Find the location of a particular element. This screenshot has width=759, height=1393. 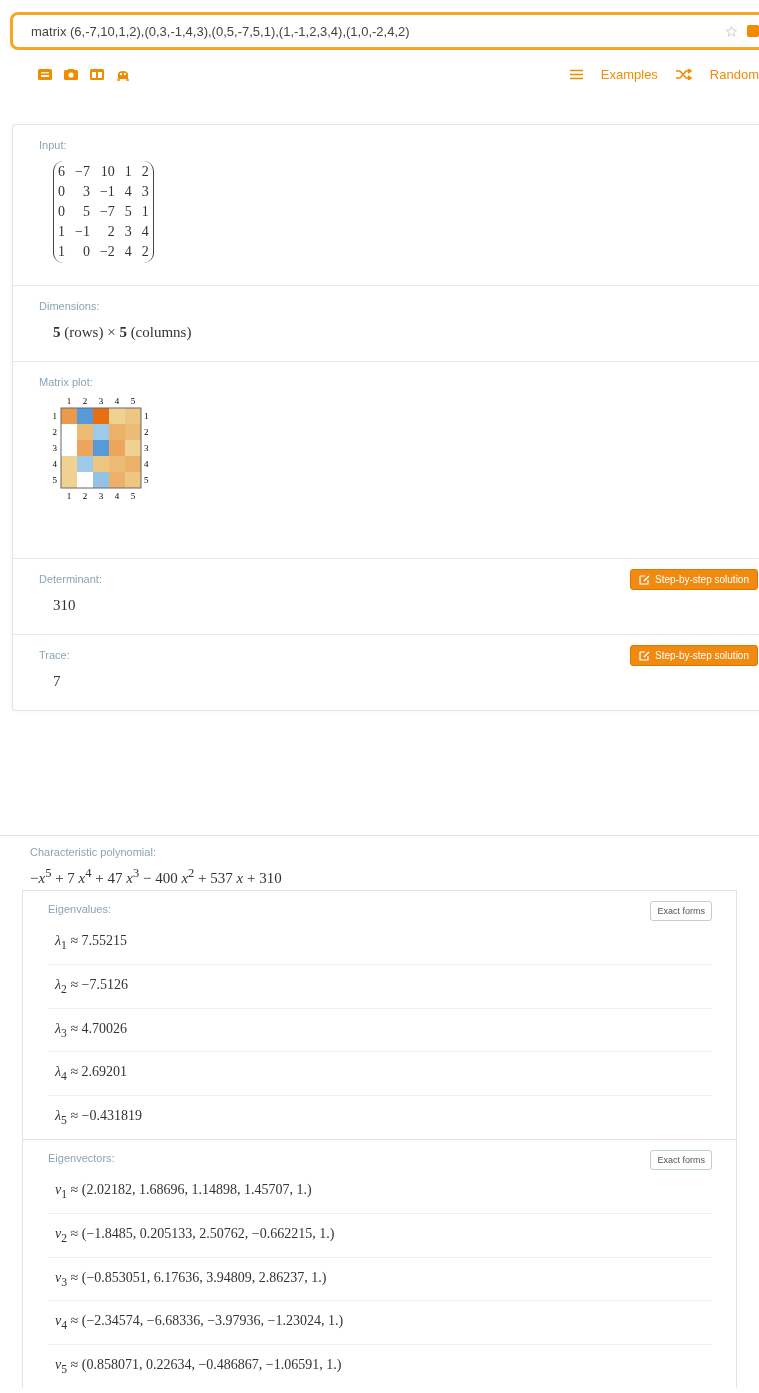

result-value: v$_{3}$ ≈ (−0.853051, 6.17636, 3.94809, 2.86237, 1.) is located at coordinates (380, 1279).